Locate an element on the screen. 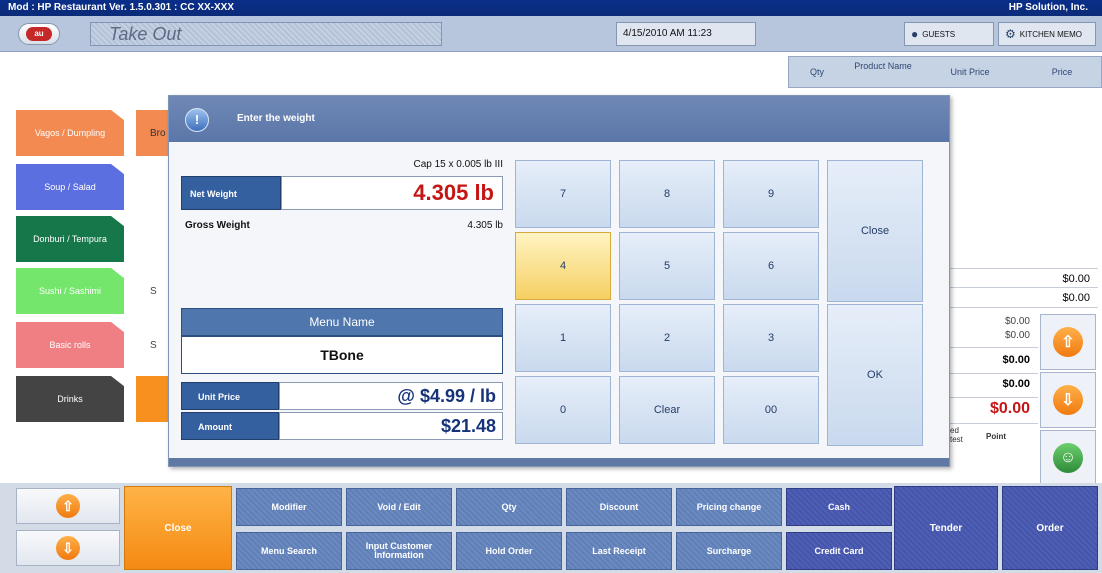 This screenshot has width=1102, height=573. input-customer-button: Input Customer Information is located at coordinates (399, 551).